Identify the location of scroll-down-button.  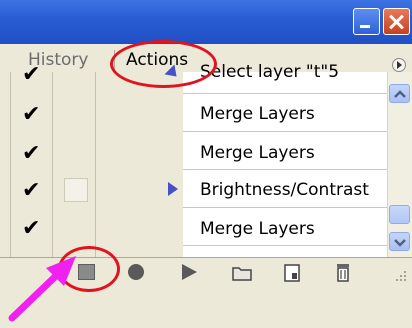
(399, 241).